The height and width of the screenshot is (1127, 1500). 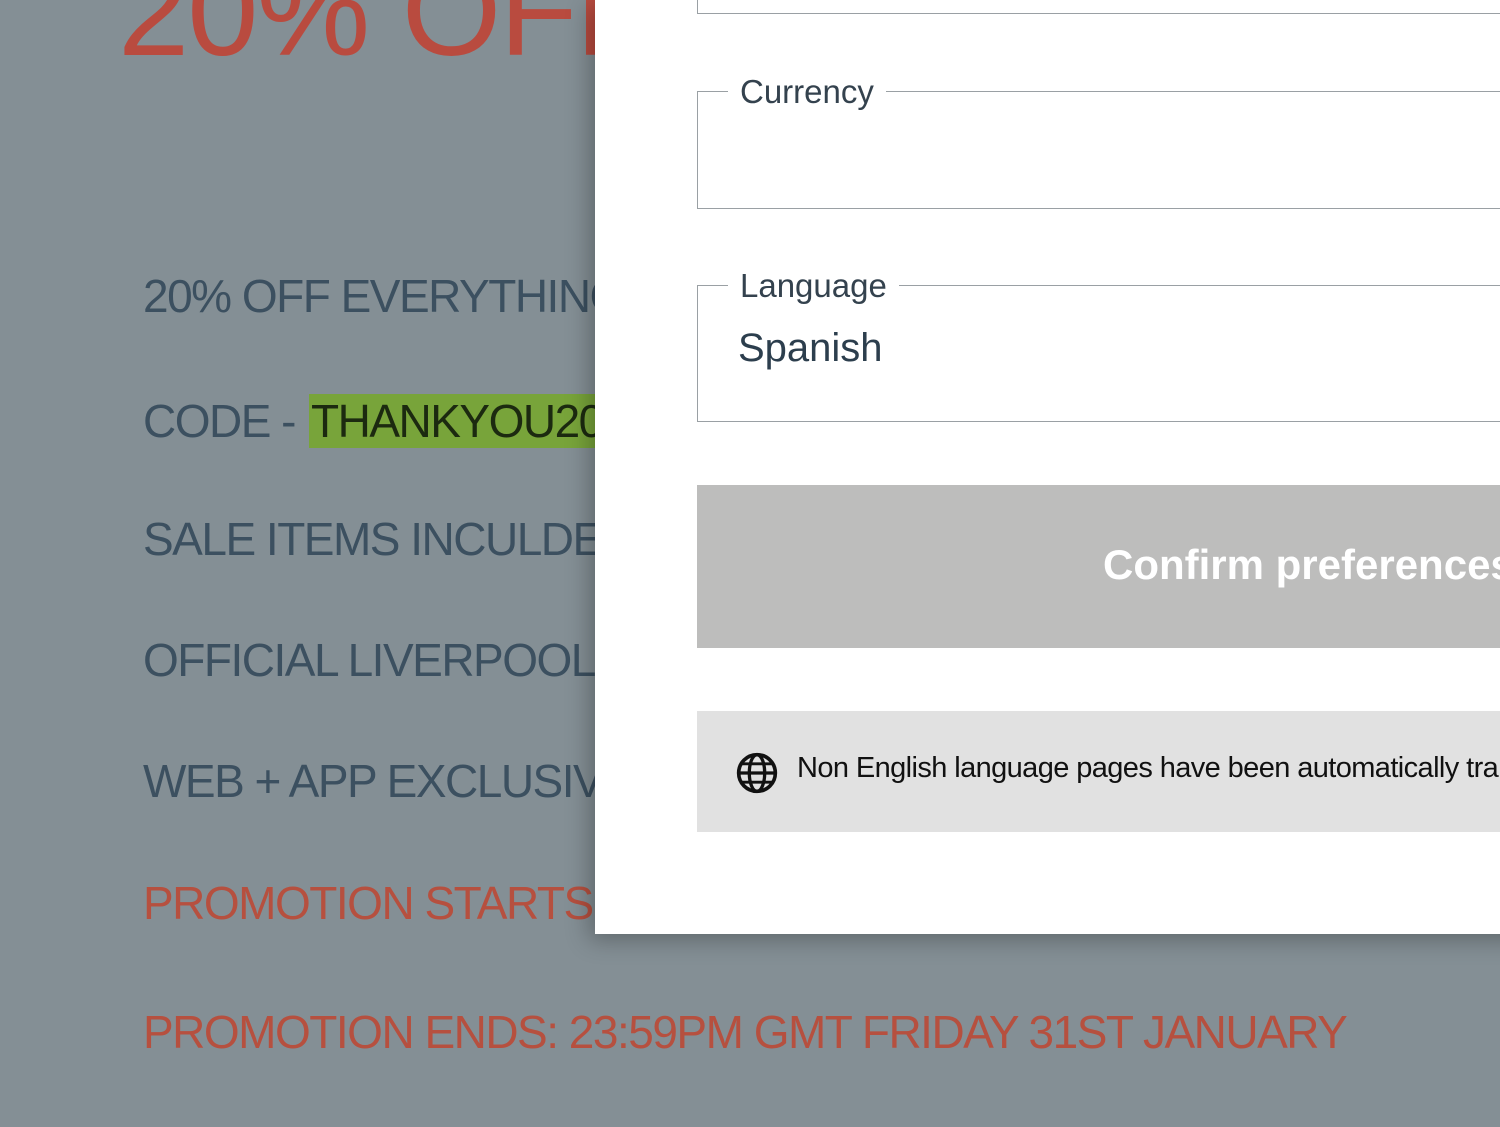 What do you see at coordinates (807, 92) in the screenshot?
I see `currency-label: Currency` at bounding box center [807, 92].